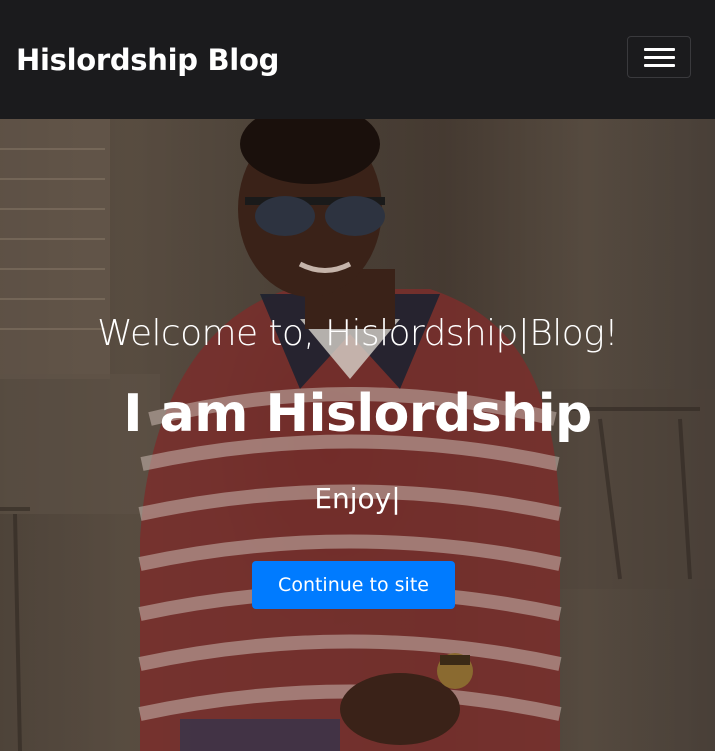  What do you see at coordinates (147, 60) in the screenshot?
I see `brand-link: Hislordship Blog` at bounding box center [147, 60].